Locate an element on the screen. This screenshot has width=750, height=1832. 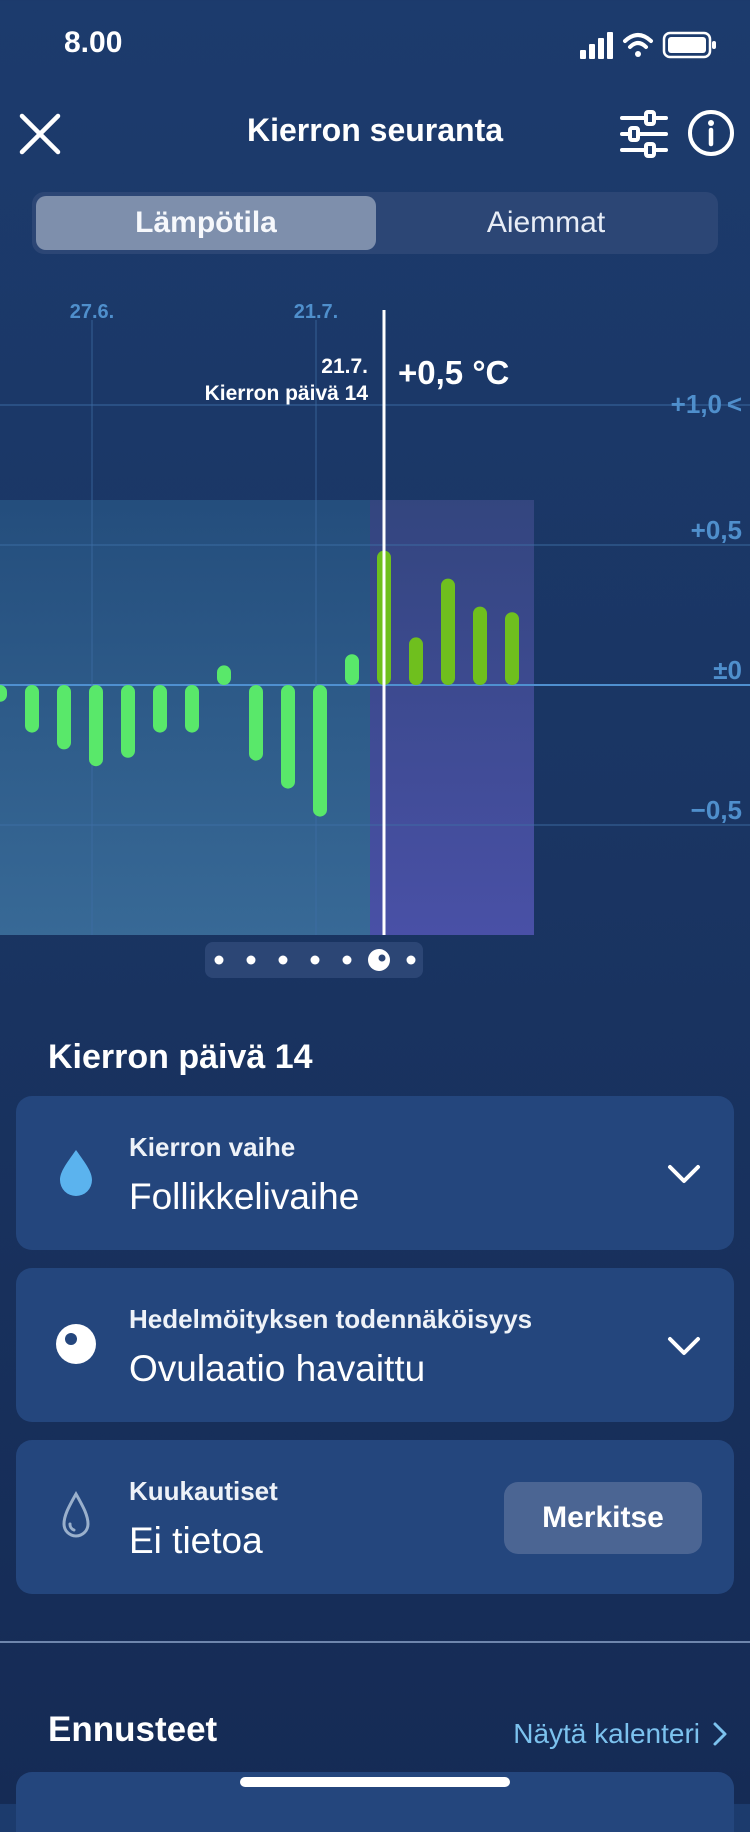
home-indicator is located at coordinates (375, 1782).